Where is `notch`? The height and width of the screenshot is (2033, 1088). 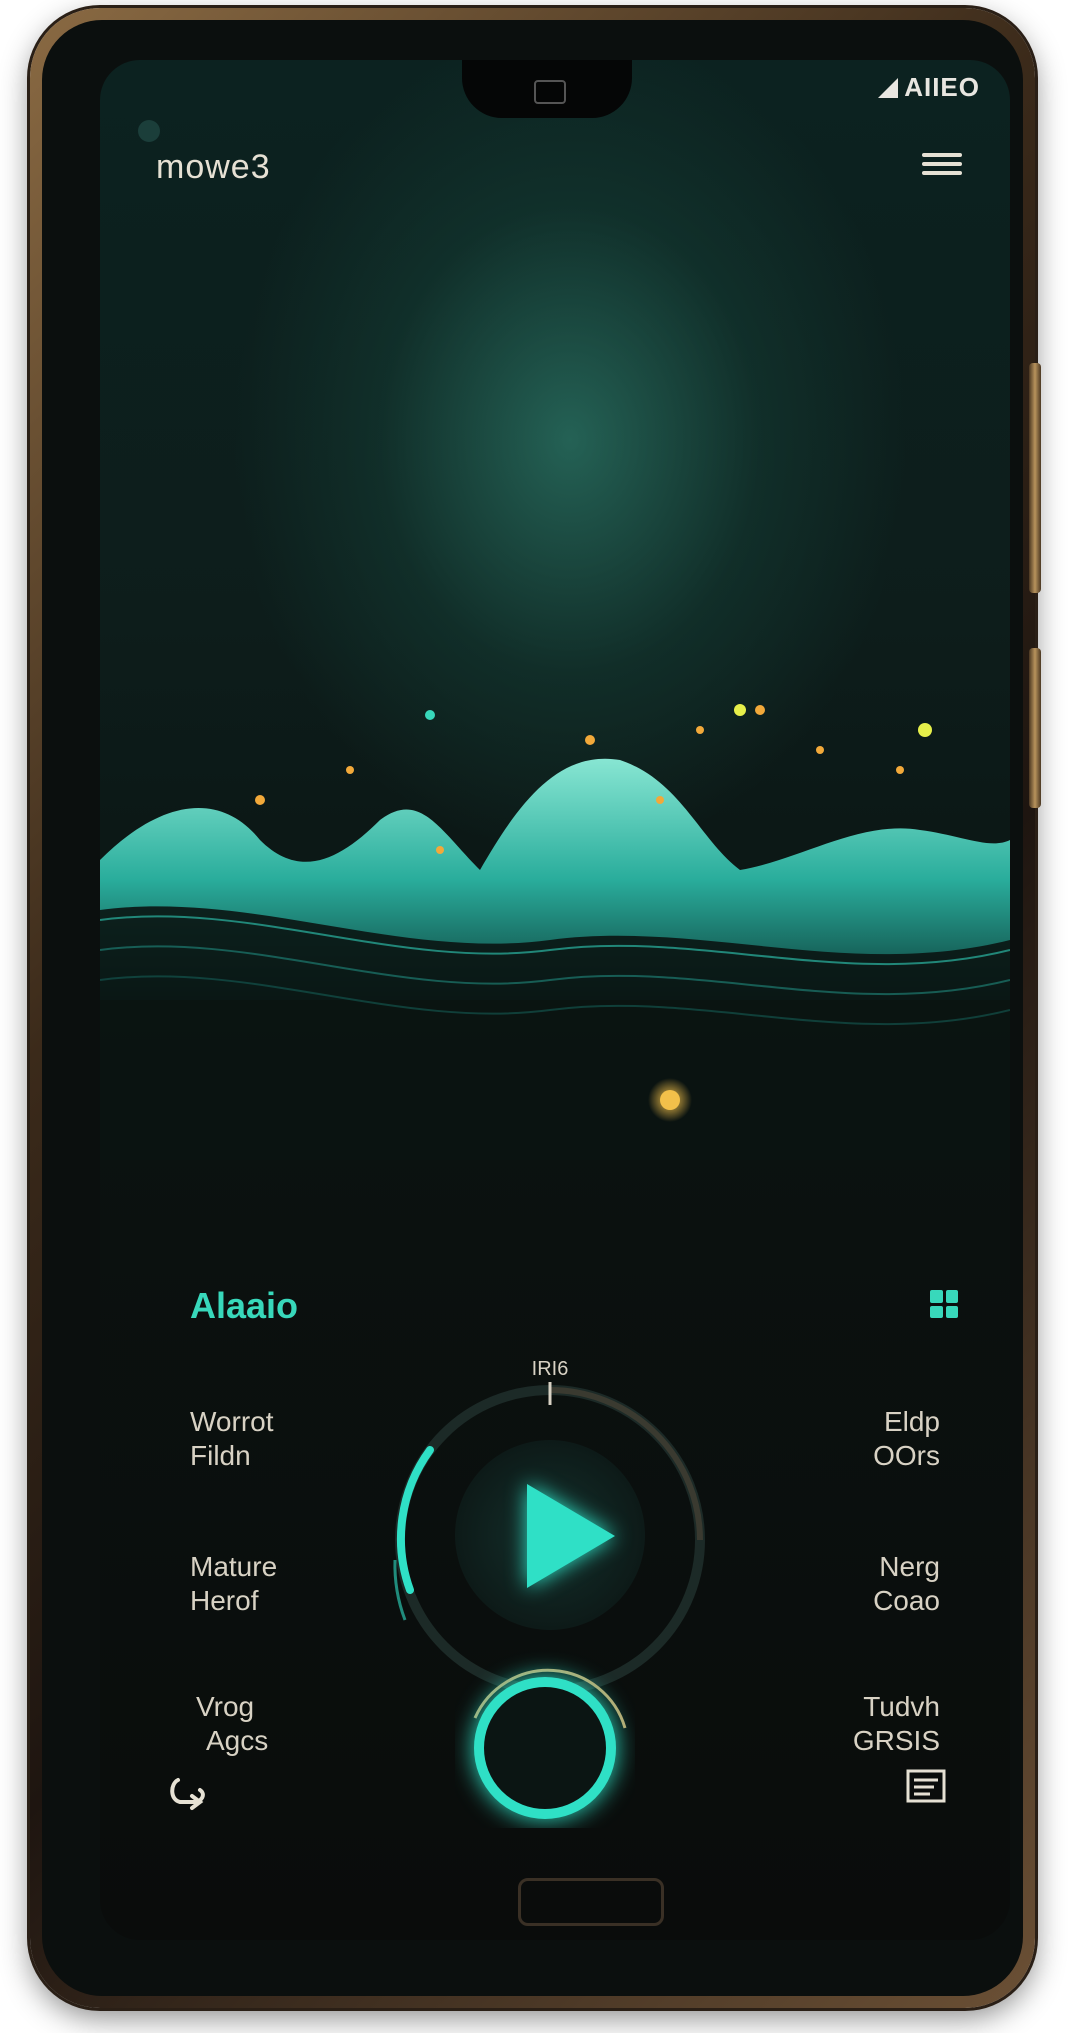
notch is located at coordinates (547, 89).